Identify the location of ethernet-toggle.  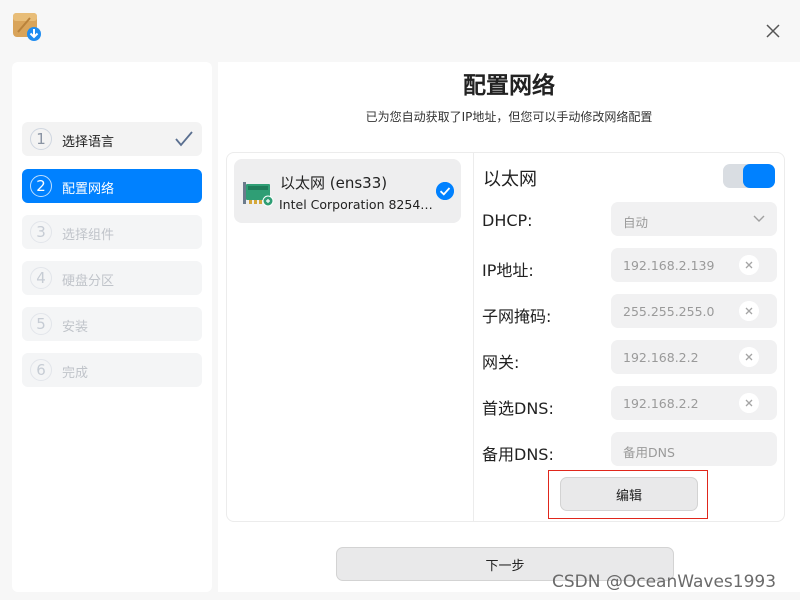
(749, 176).